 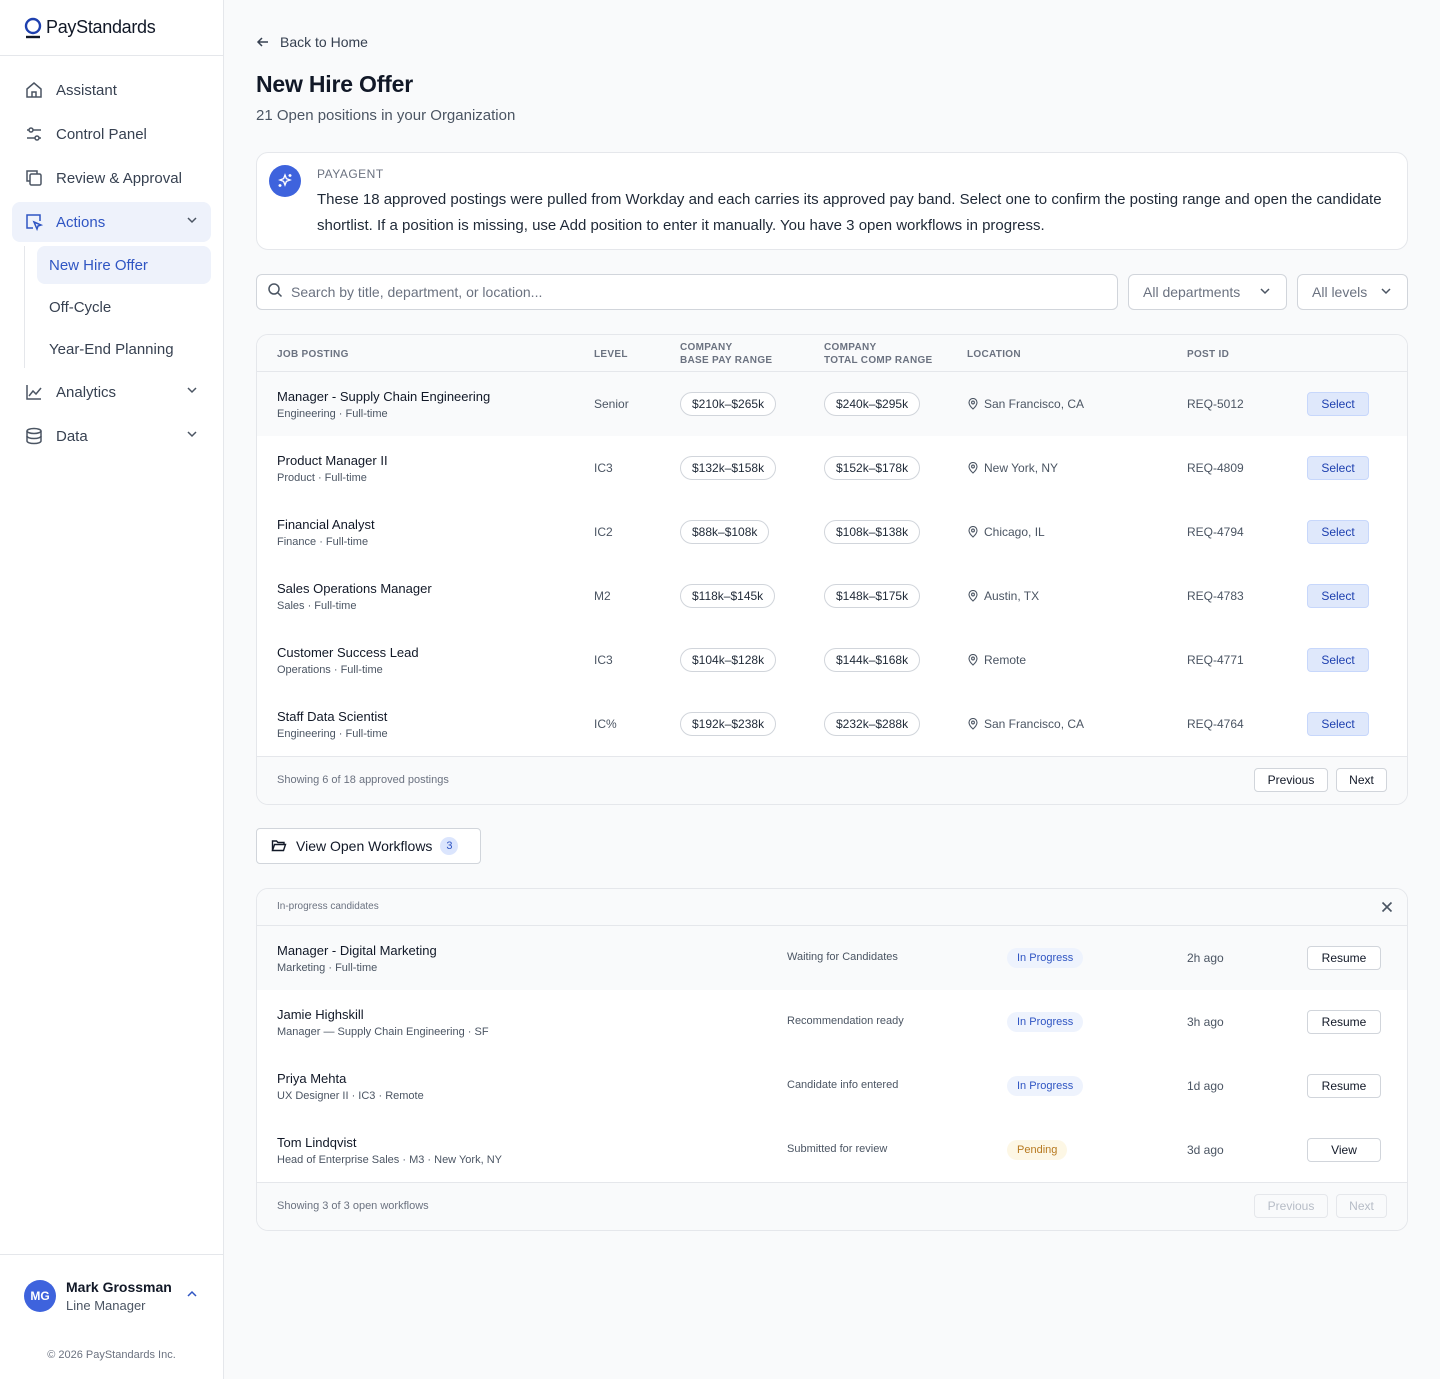 I want to click on view-button: View, so click(x=1344, y=1150).